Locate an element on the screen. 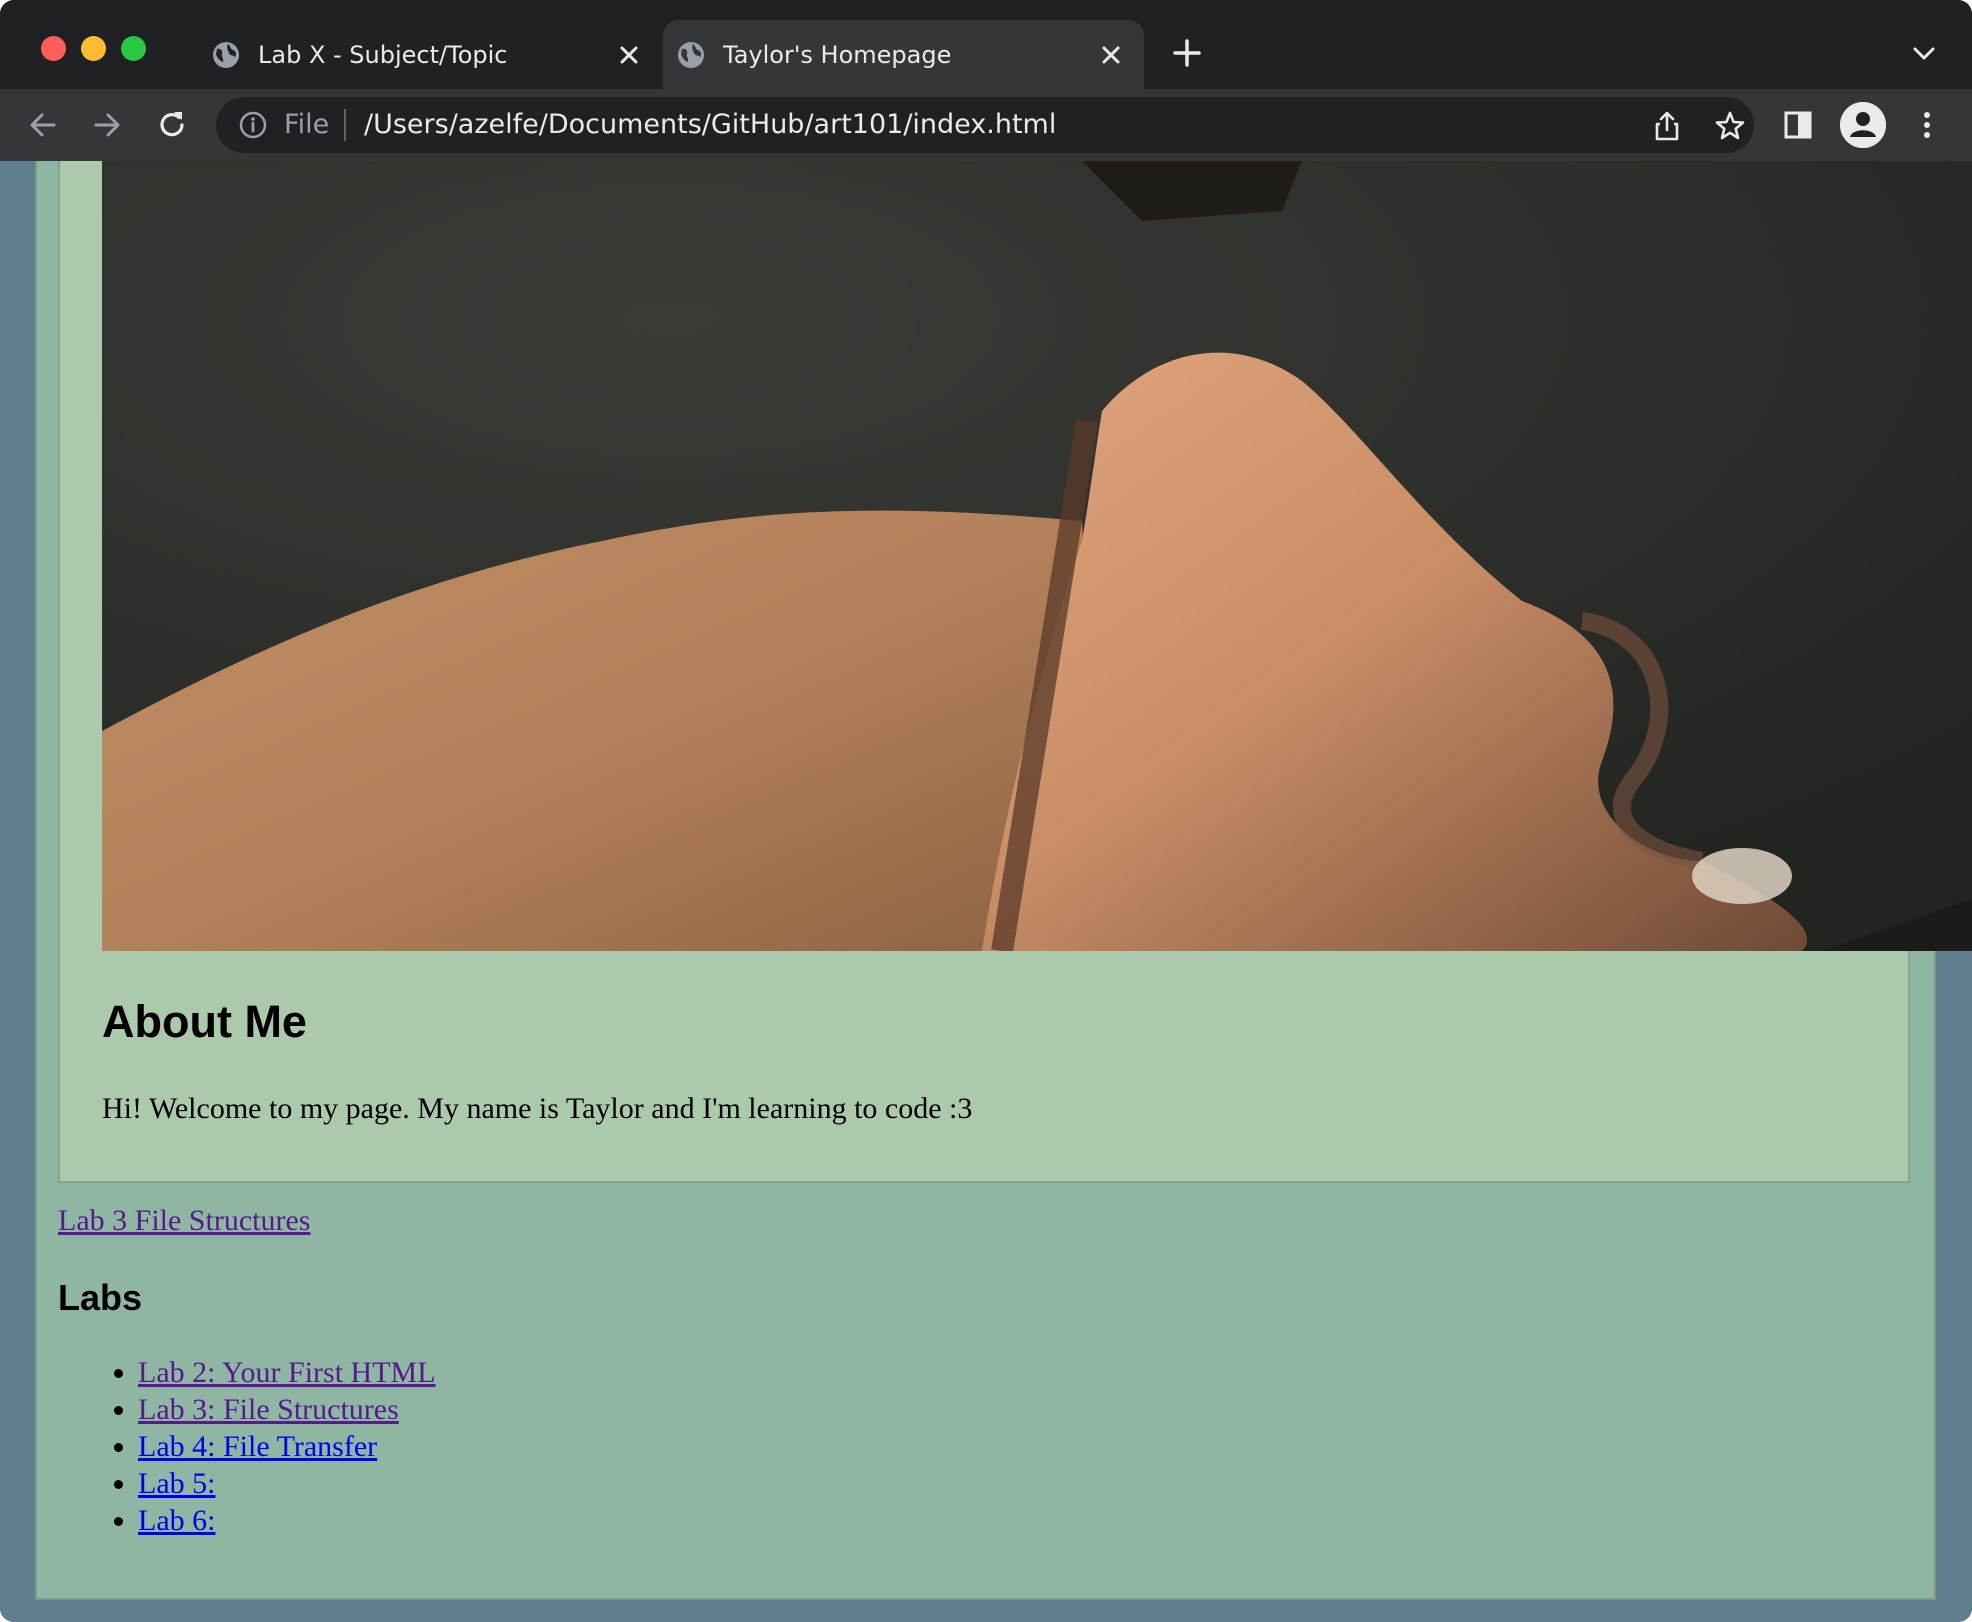 The height and width of the screenshot is (1622, 1972). avatar is located at coordinates (1863, 125).